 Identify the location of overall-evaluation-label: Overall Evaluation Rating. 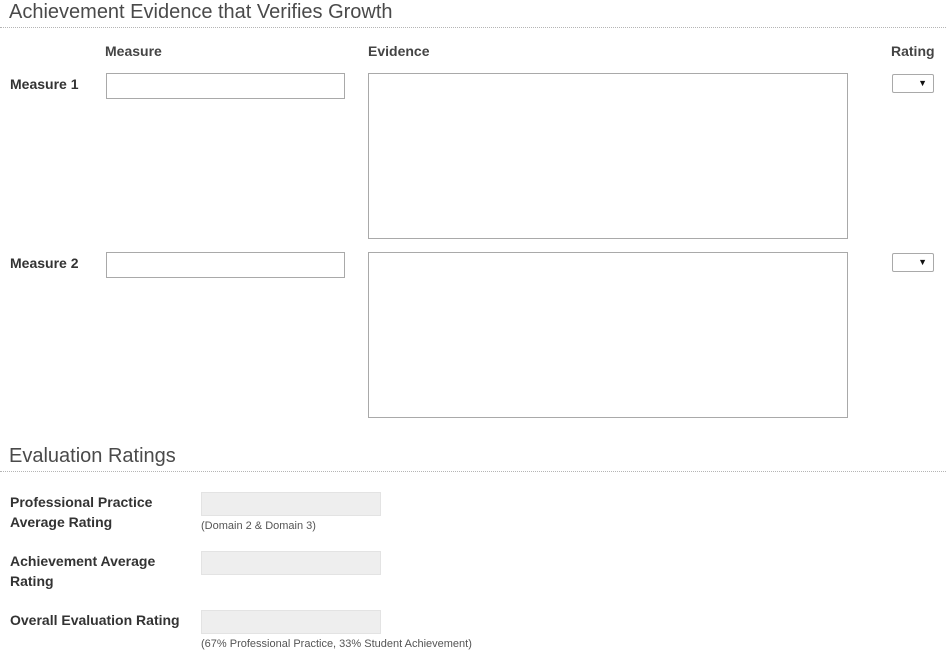
(95, 620).